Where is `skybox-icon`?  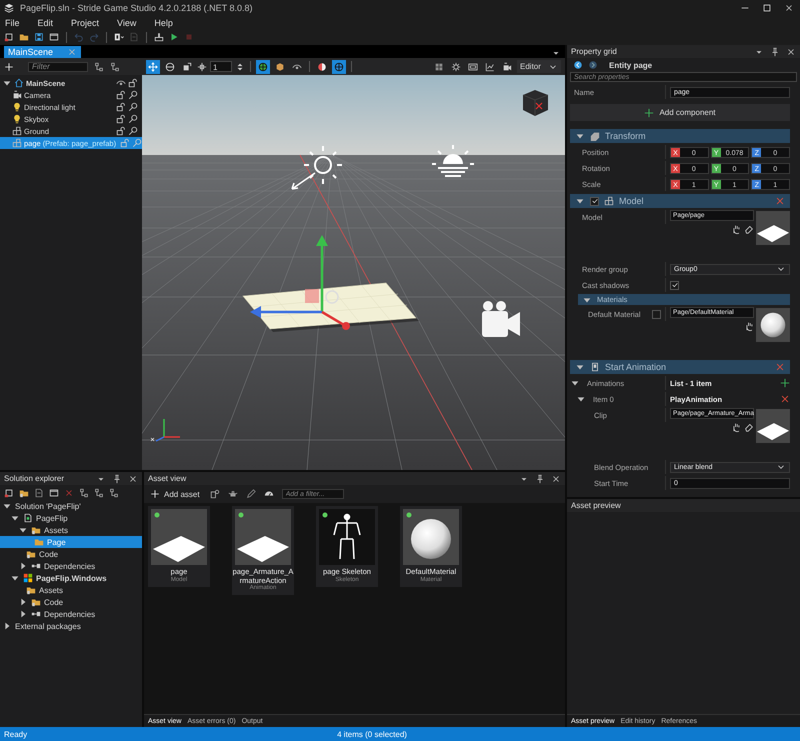
skybox-icon is located at coordinates (453, 160).